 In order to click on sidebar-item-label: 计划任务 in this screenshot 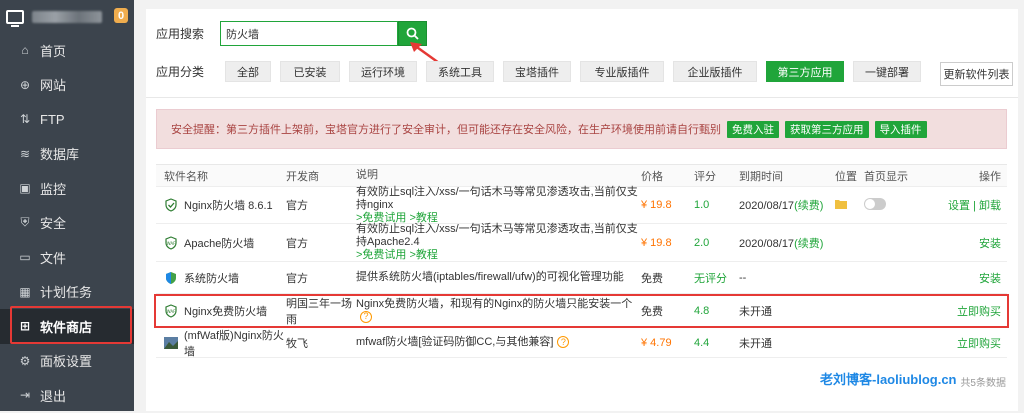, I will do `click(66, 293)`.